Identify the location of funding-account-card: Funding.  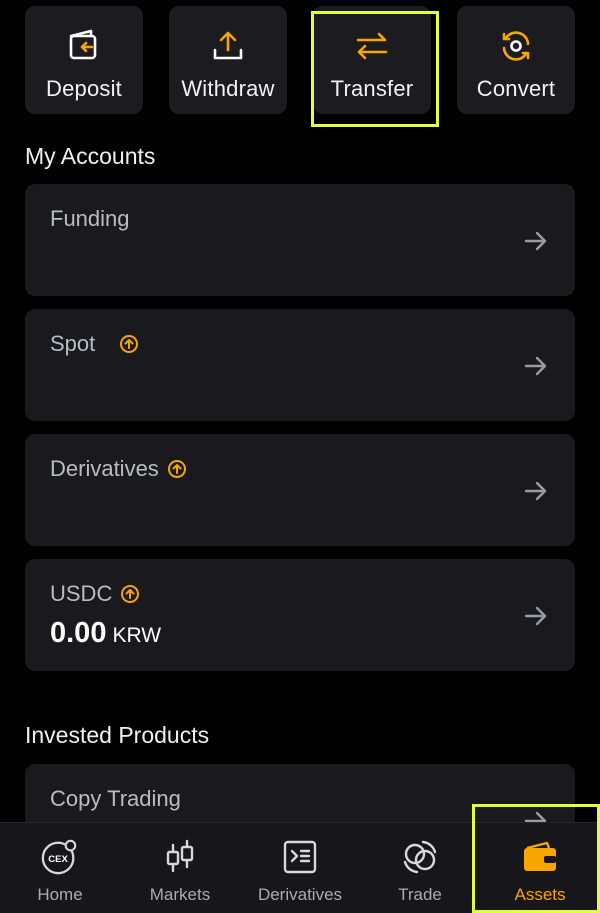
(300, 240).